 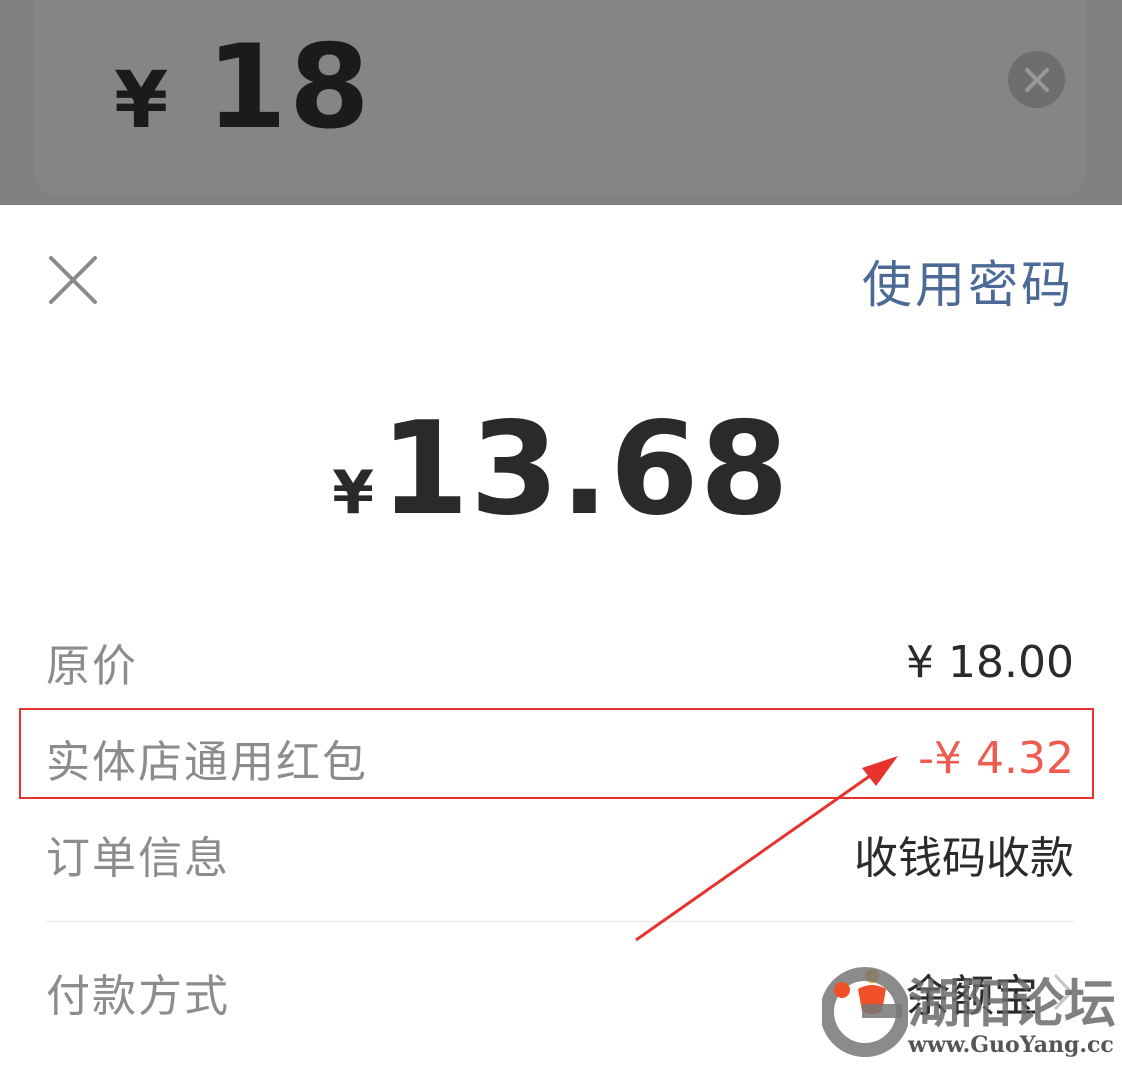 What do you see at coordinates (560, 758) in the screenshot?
I see `coupon-row: 实体店通用红包 -¥ 4.32` at bounding box center [560, 758].